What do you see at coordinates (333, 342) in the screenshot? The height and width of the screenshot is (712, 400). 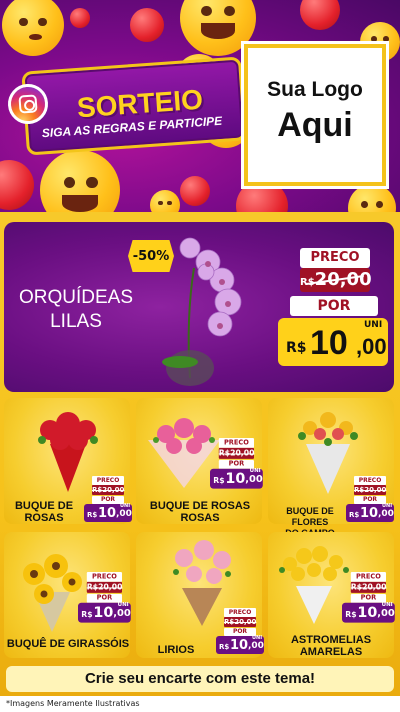 I see `new-price: R$ 10 ,00 UNI` at bounding box center [333, 342].